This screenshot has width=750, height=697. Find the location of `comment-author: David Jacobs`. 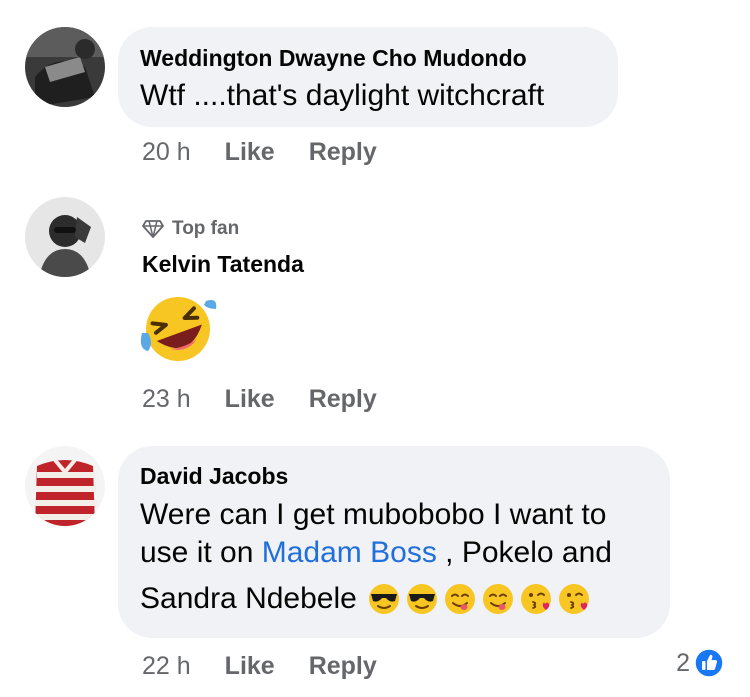

comment-author: David Jacobs is located at coordinates (214, 476).